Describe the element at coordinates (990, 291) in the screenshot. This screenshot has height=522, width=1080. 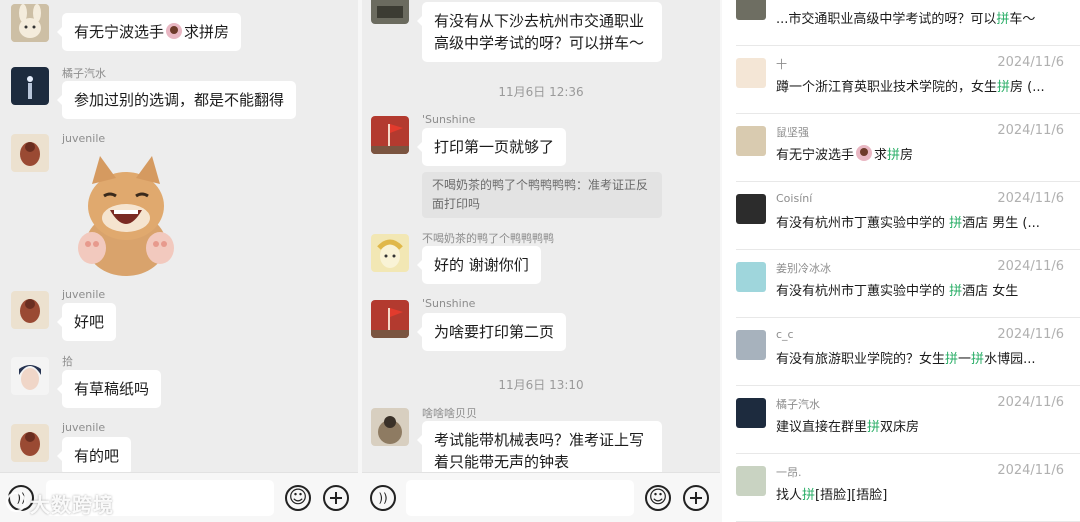
I see `preview-text: 酒店 女生` at that location.